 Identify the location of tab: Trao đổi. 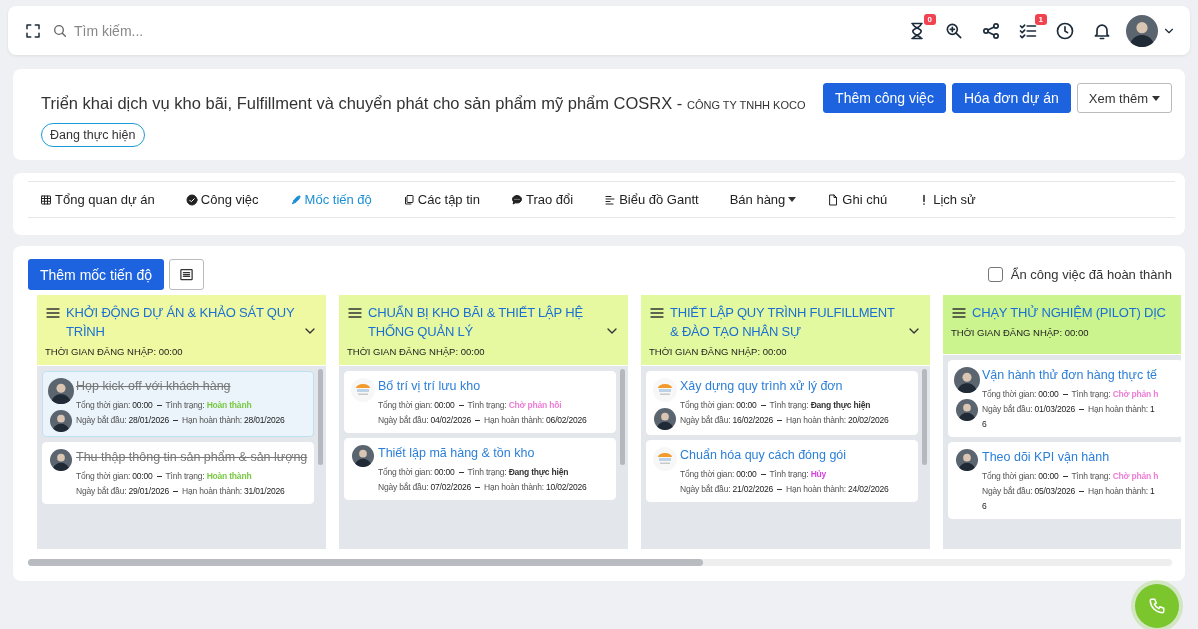
(542, 199).